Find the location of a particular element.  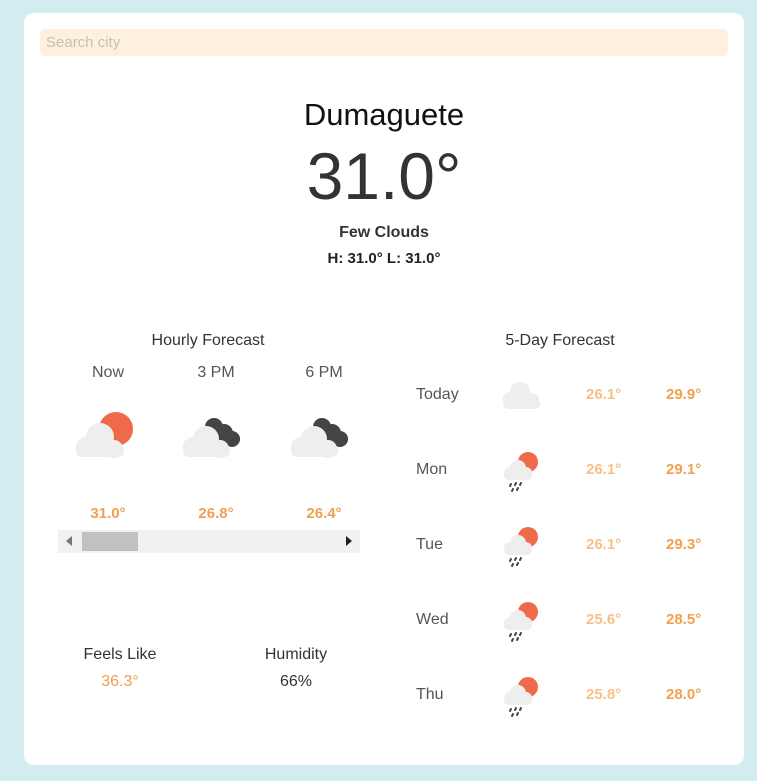

hourly-item: Now 31.0° is located at coordinates (108, 442).